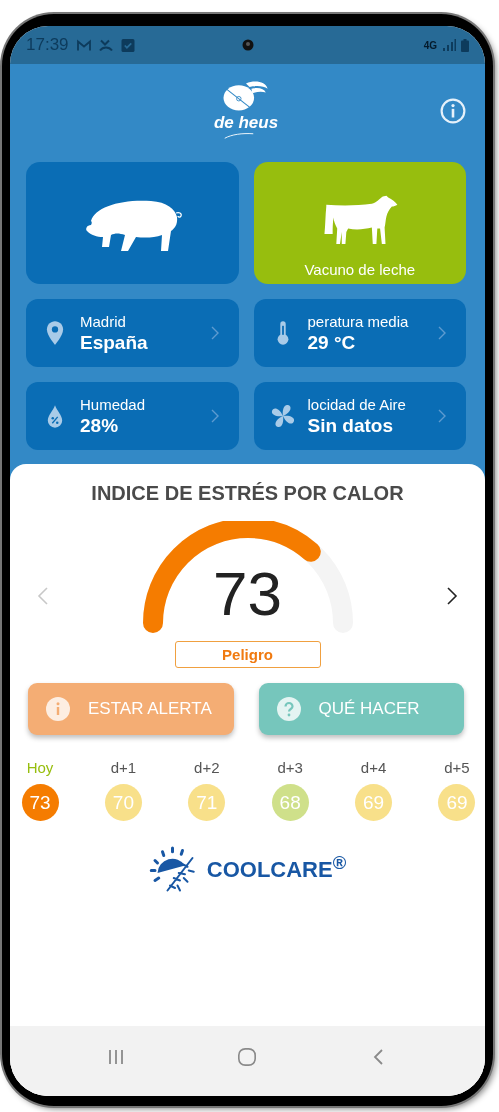 This screenshot has width=499, height=1112. Describe the element at coordinates (127, 45) in the screenshot. I see `checkbox-icon` at that location.